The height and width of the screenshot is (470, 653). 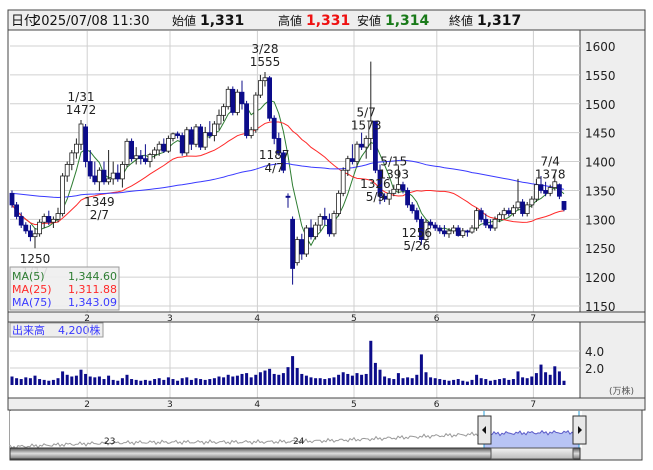 What do you see at coordinates (594, 369) in the screenshot?
I see `volume-tick-label: 2.0` at bounding box center [594, 369].